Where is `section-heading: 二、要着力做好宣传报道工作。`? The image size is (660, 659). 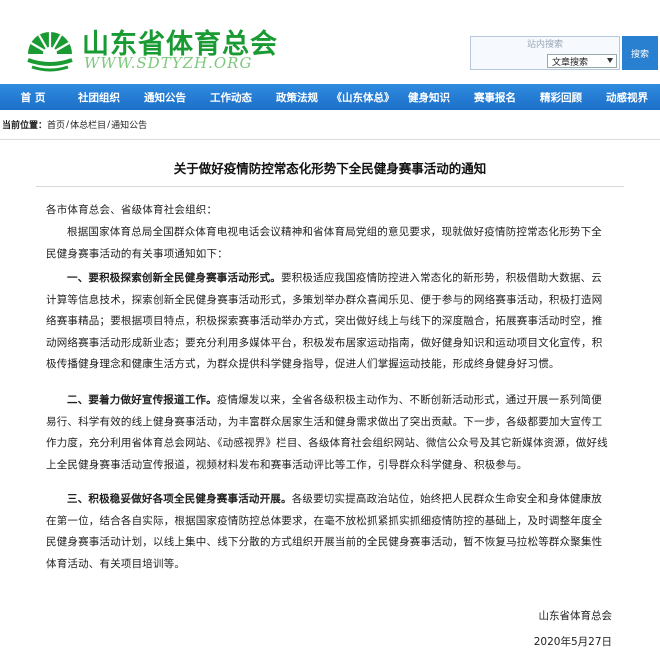 section-heading: 二、要着力做好宣传报道工作。 is located at coordinates (142, 400).